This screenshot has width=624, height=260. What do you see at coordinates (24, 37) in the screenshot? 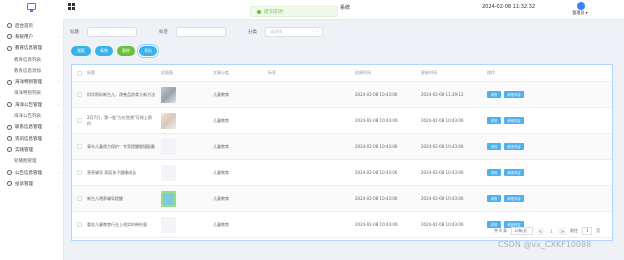
I see `sidebar-item-label: 系统用户` at bounding box center [24, 37].